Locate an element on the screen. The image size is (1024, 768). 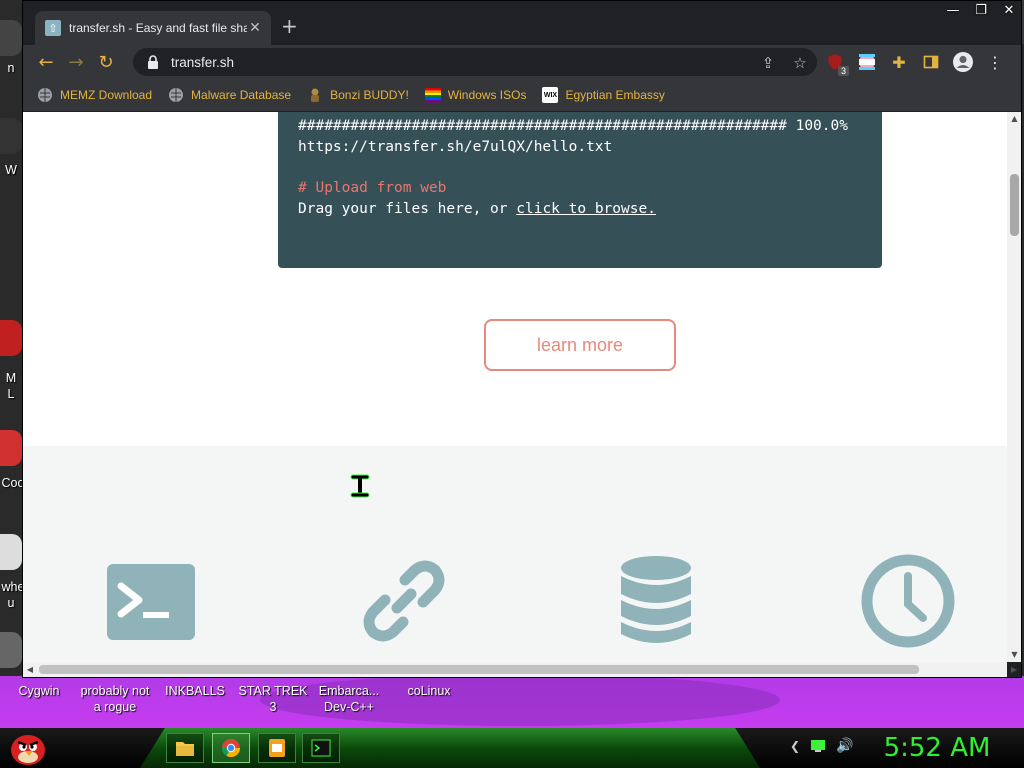
puzzle-icon: ✚ is located at coordinates (899, 62).